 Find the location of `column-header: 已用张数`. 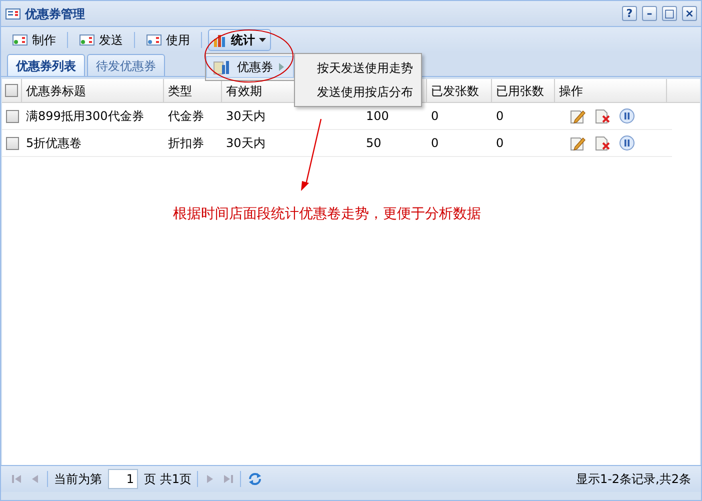

column-header: 已用张数 is located at coordinates (520, 91).